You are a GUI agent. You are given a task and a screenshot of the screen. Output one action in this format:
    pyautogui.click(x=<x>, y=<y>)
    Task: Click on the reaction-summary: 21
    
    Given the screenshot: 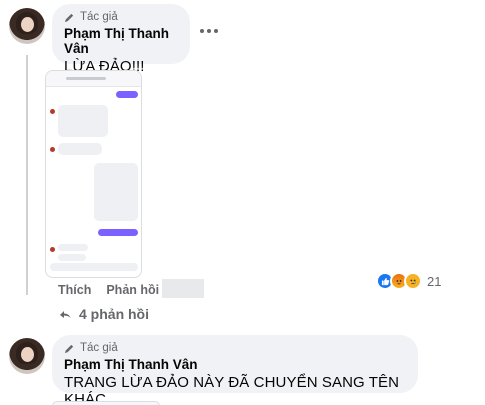 What is the action you would take?
    pyautogui.click(x=408, y=281)
    